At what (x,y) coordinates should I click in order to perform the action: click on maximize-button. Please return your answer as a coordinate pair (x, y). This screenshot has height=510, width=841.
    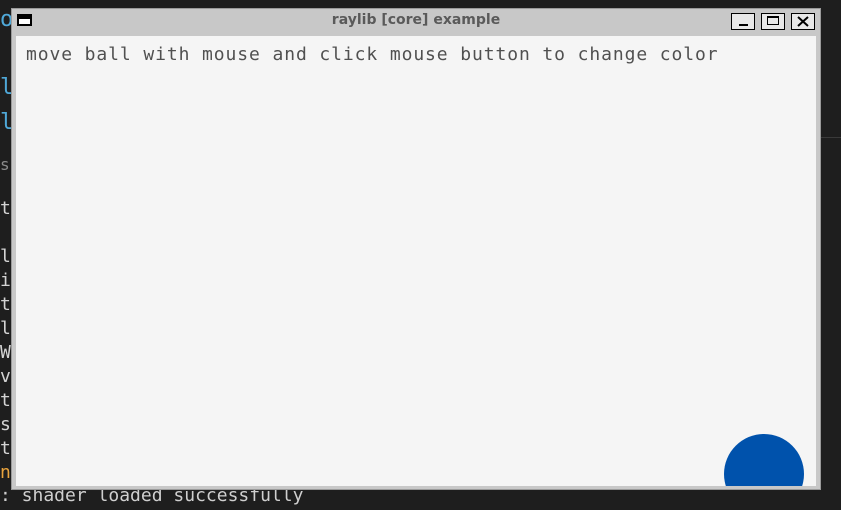
    Looking at the image, I should click on (773, 21).